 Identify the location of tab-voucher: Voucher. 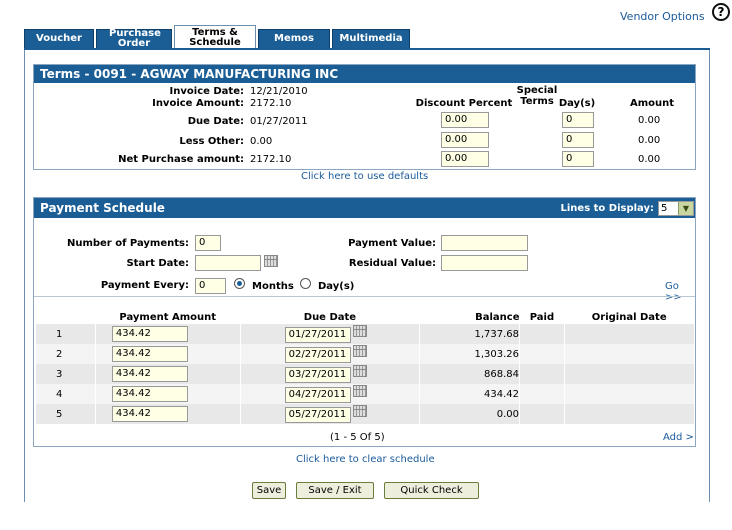
(59, 39).